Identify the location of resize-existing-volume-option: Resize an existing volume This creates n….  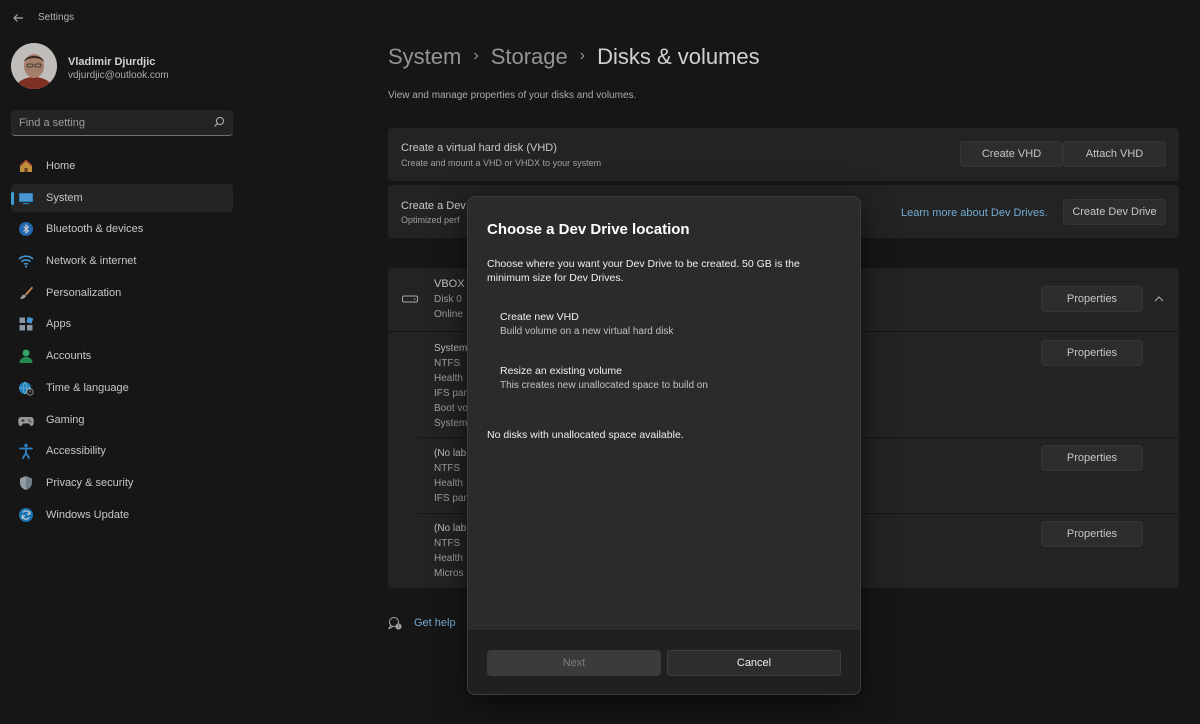
(665, 379).